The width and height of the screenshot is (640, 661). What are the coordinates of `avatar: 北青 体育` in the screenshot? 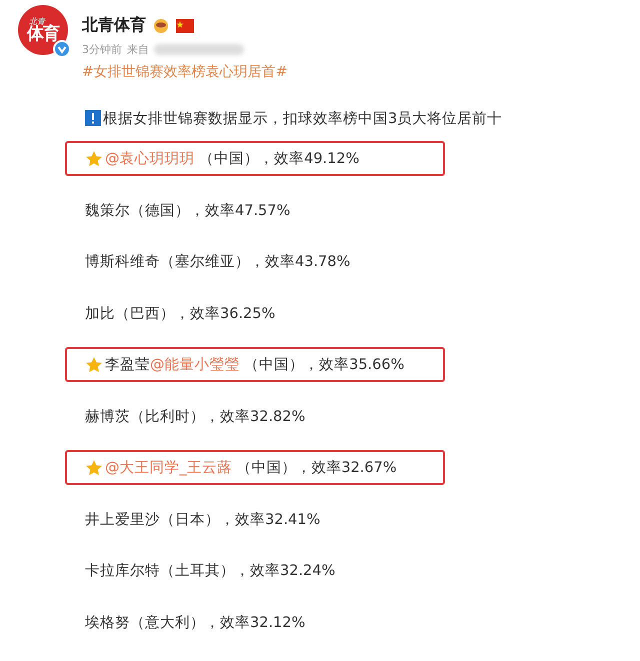 It's located at (43, 30).